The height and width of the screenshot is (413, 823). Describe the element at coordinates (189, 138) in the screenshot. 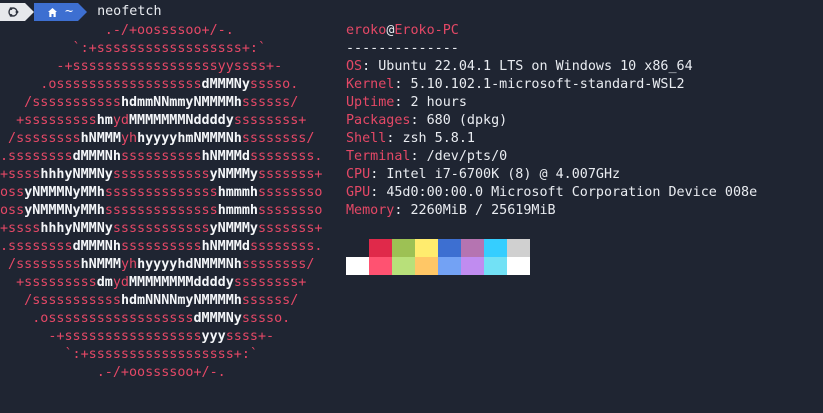

I see `logo-highlight-text: hyyyyhmNMMMNh` at that location.